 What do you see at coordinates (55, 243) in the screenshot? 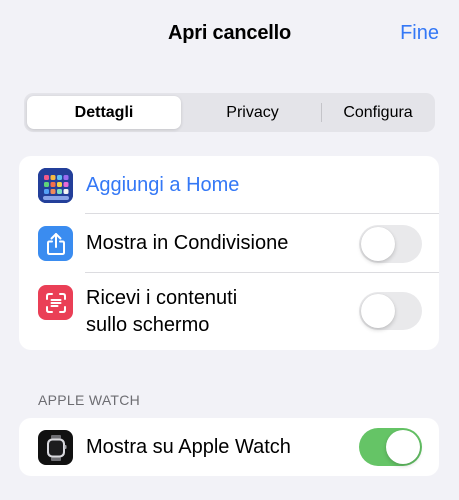
I see `share-icon` at bounding box center [55, 243].